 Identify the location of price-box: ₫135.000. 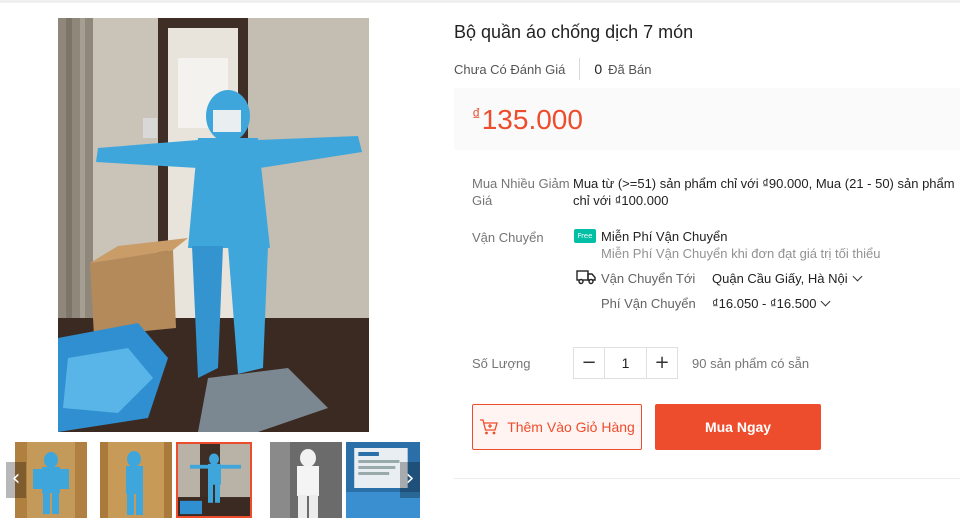
(707, 119).